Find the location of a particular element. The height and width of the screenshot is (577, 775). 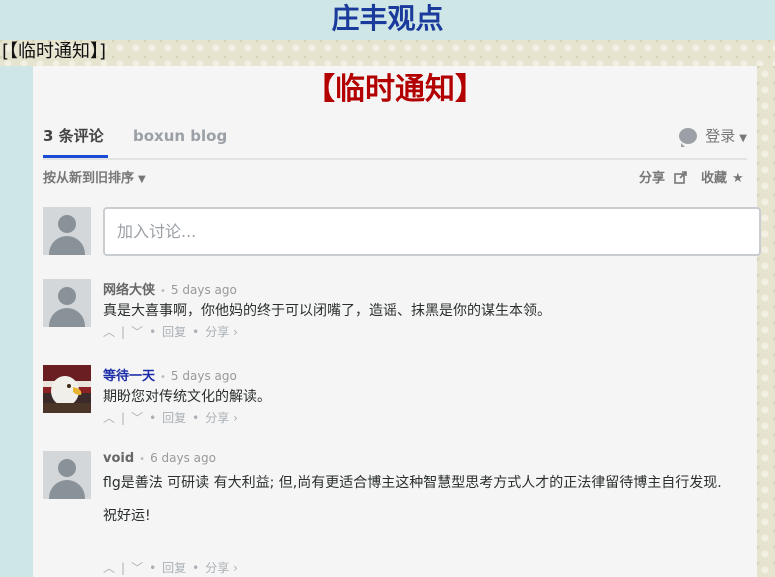

eagle-avatar-icon is located at coordinates (67, 389).